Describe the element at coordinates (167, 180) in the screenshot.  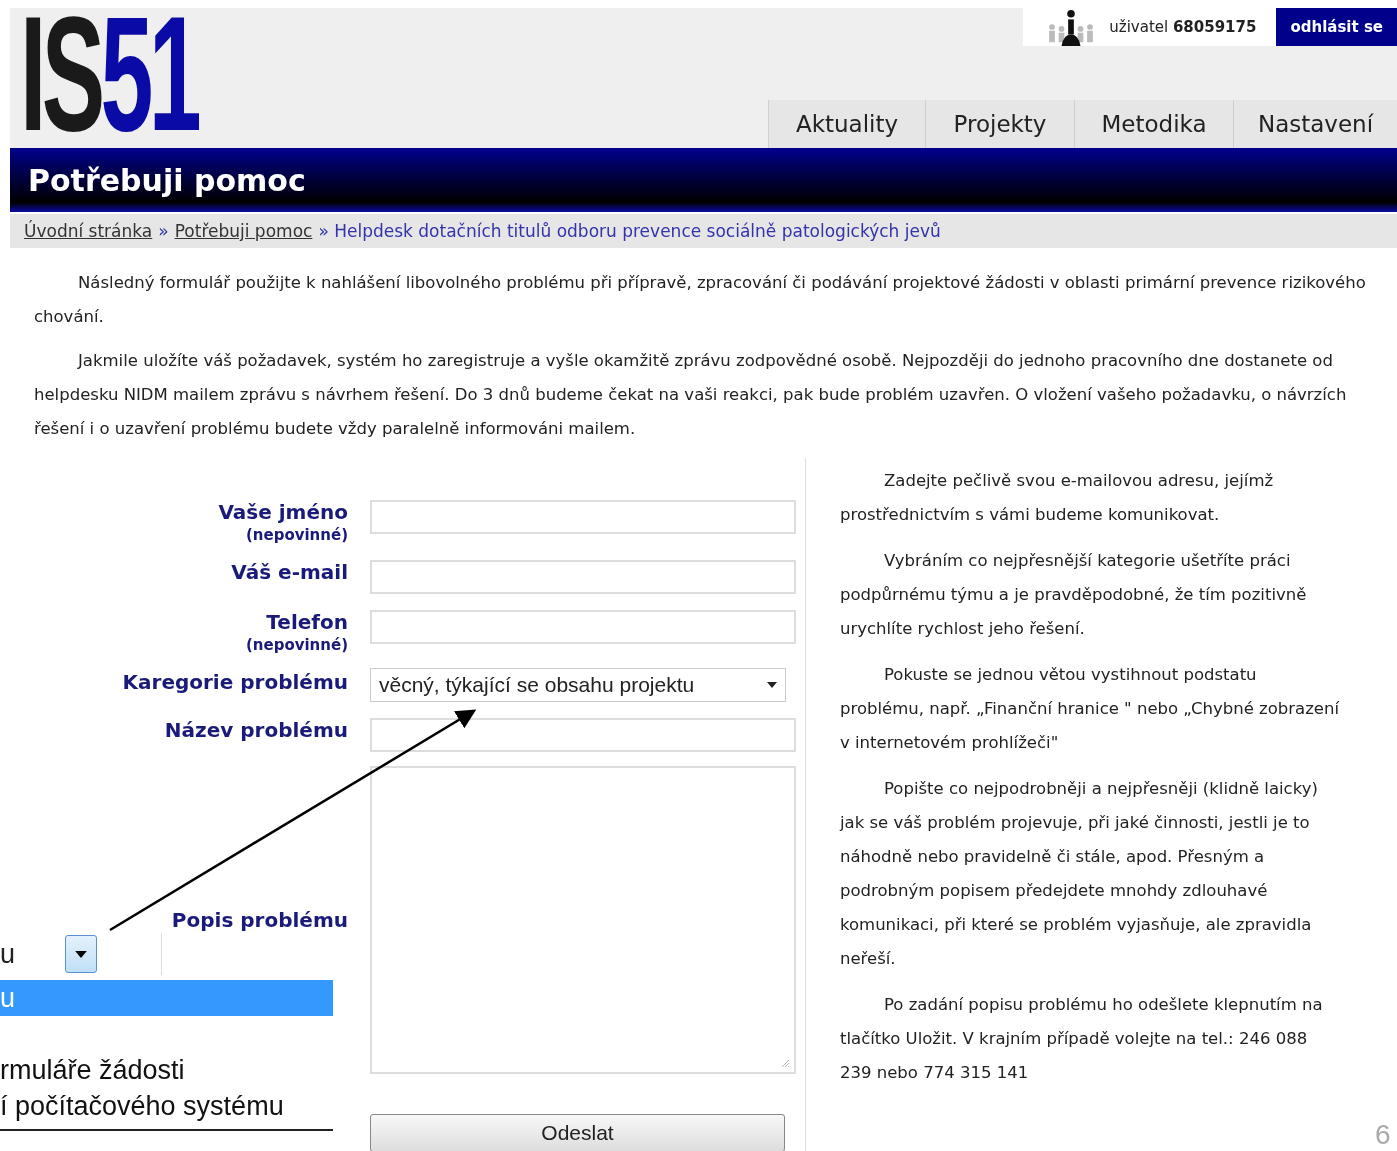
I see `page-title: Potřebuji pomoc` at that location.